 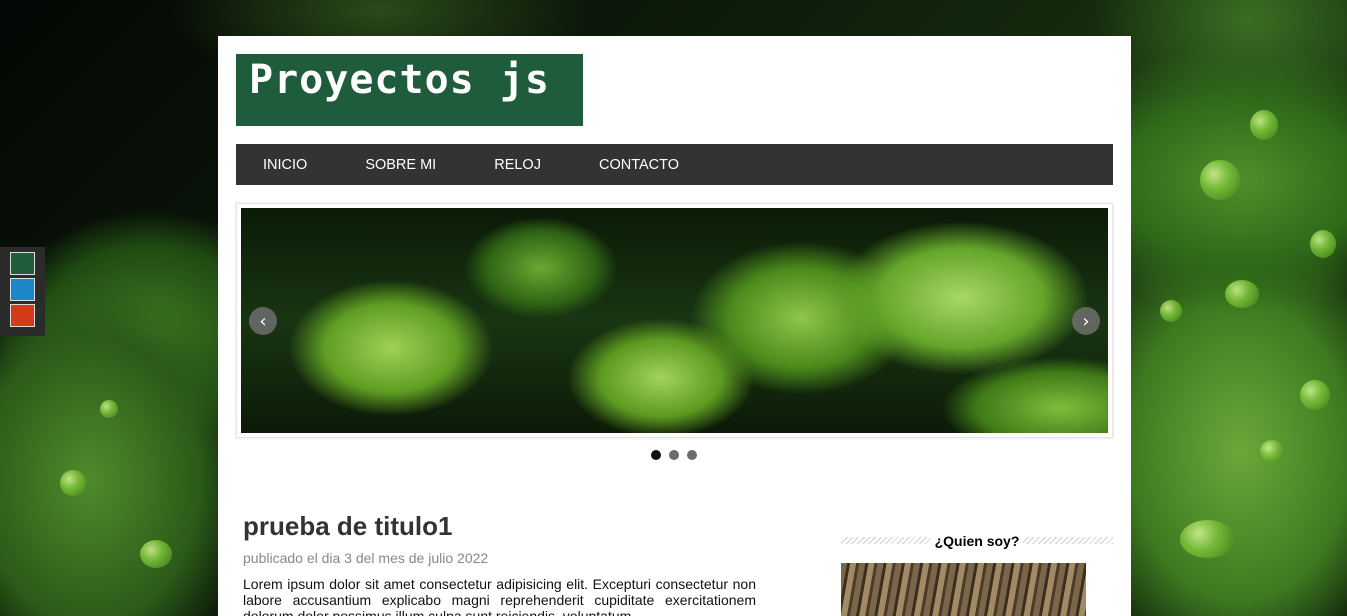 What do you see at coordinates (285, 165) in the screenshot?
I see `nav-item-inicio: INICIO` at bounding box center [285, 165].